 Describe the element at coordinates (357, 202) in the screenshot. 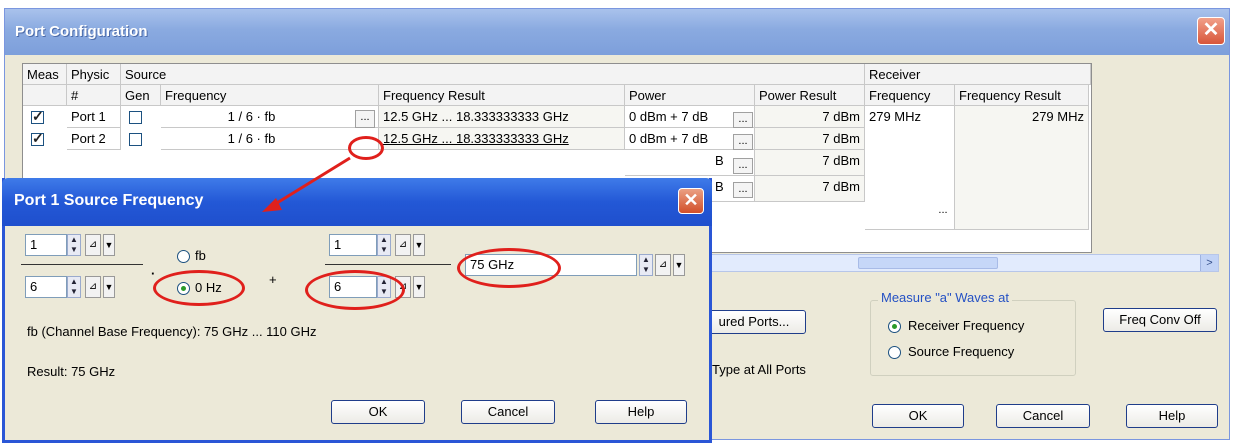

I see `dialog-title-bar: Port 1 Source Frequency ✕` at that location.